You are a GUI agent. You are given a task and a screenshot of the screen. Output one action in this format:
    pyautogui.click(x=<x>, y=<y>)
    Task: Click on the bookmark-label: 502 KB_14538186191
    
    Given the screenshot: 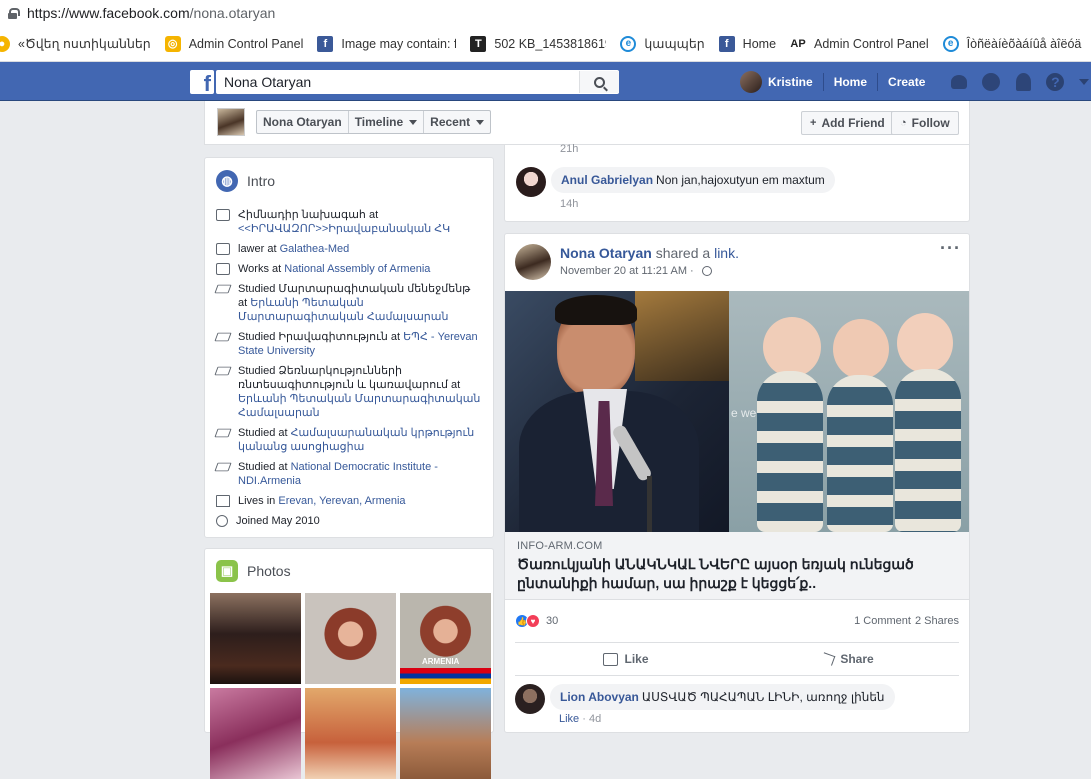 What is the action you would take?
    pyautogui.click(x=550, y=43)
    